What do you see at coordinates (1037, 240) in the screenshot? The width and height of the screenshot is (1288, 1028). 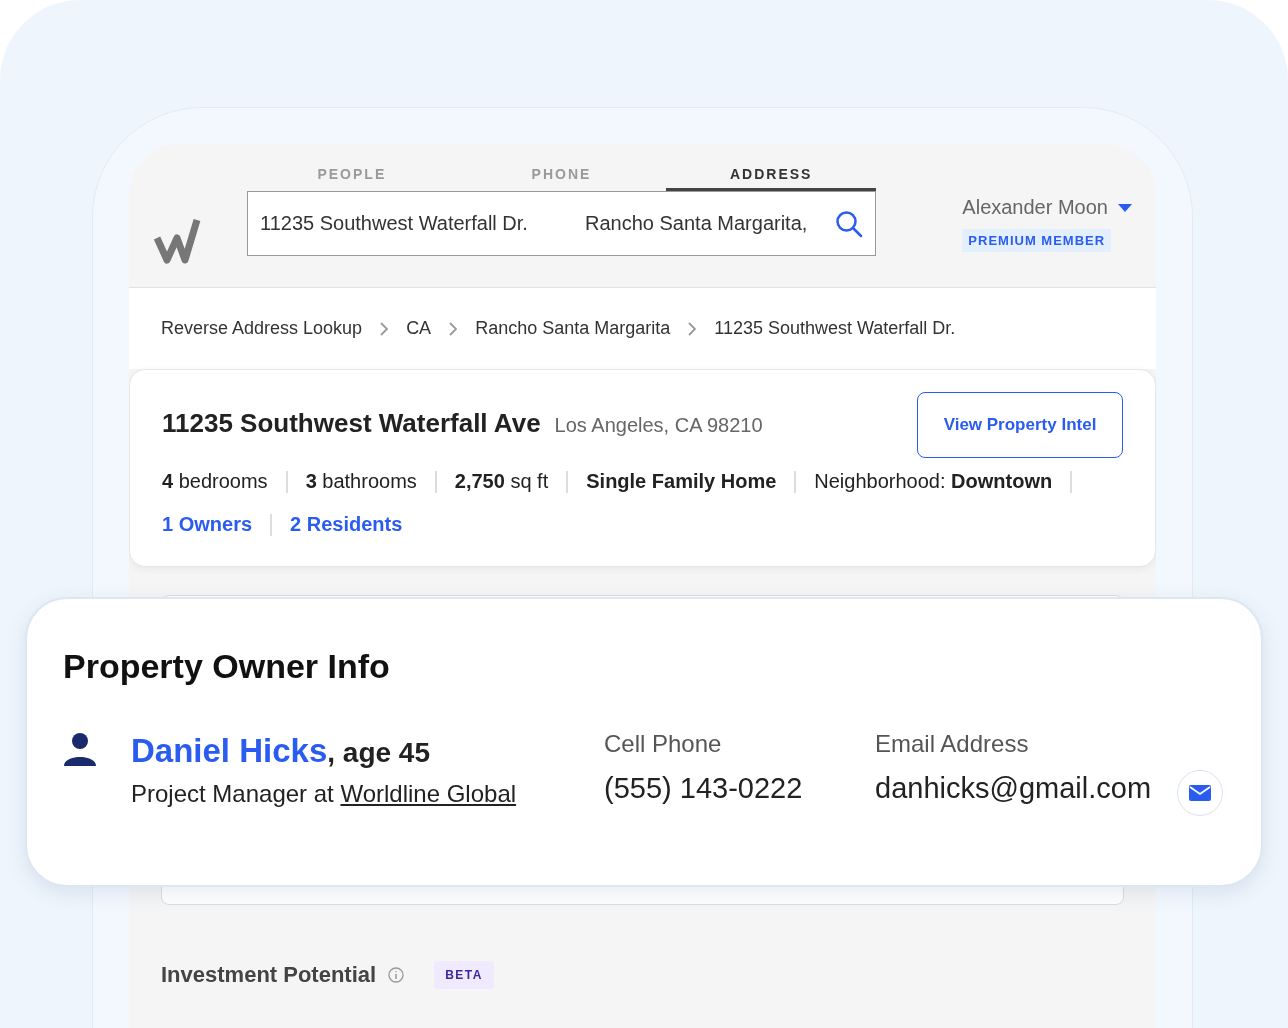 I see `membership-badge: PREMIUM MEMBER` at bounding box center [1037, 240].